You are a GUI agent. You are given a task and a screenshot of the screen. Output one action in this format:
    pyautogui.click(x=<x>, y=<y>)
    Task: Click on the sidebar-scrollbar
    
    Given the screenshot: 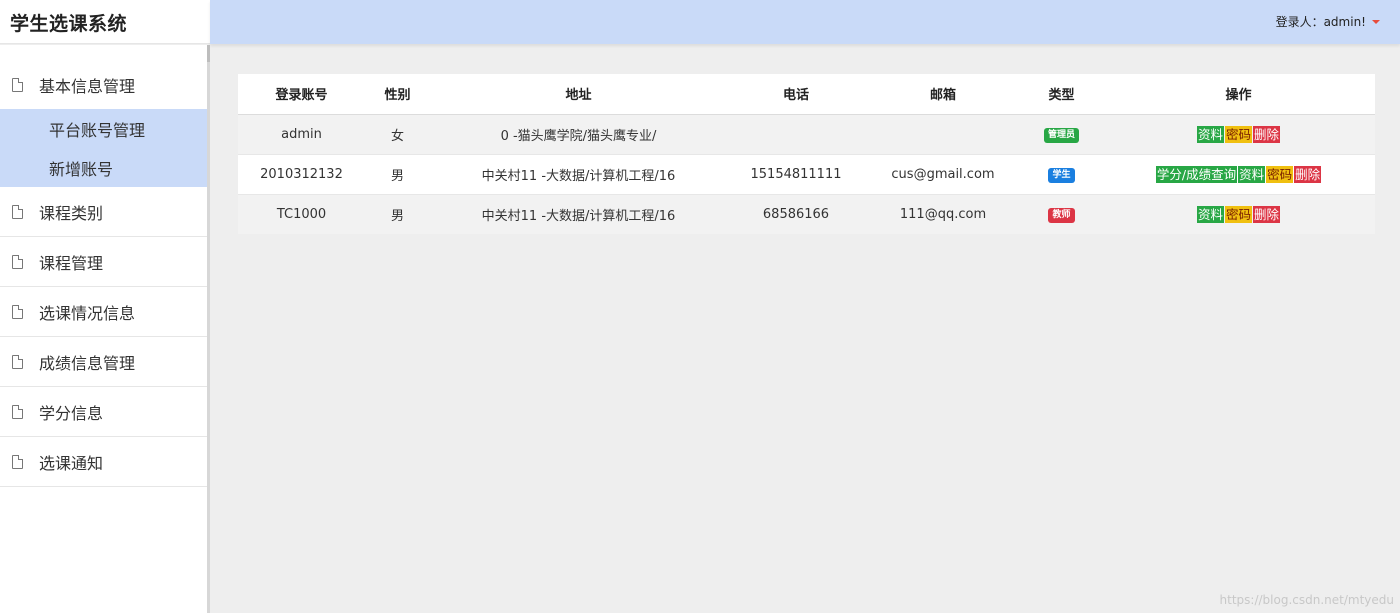 What is the action you would take?
    pyautogui.click(x=208, y=53)
    